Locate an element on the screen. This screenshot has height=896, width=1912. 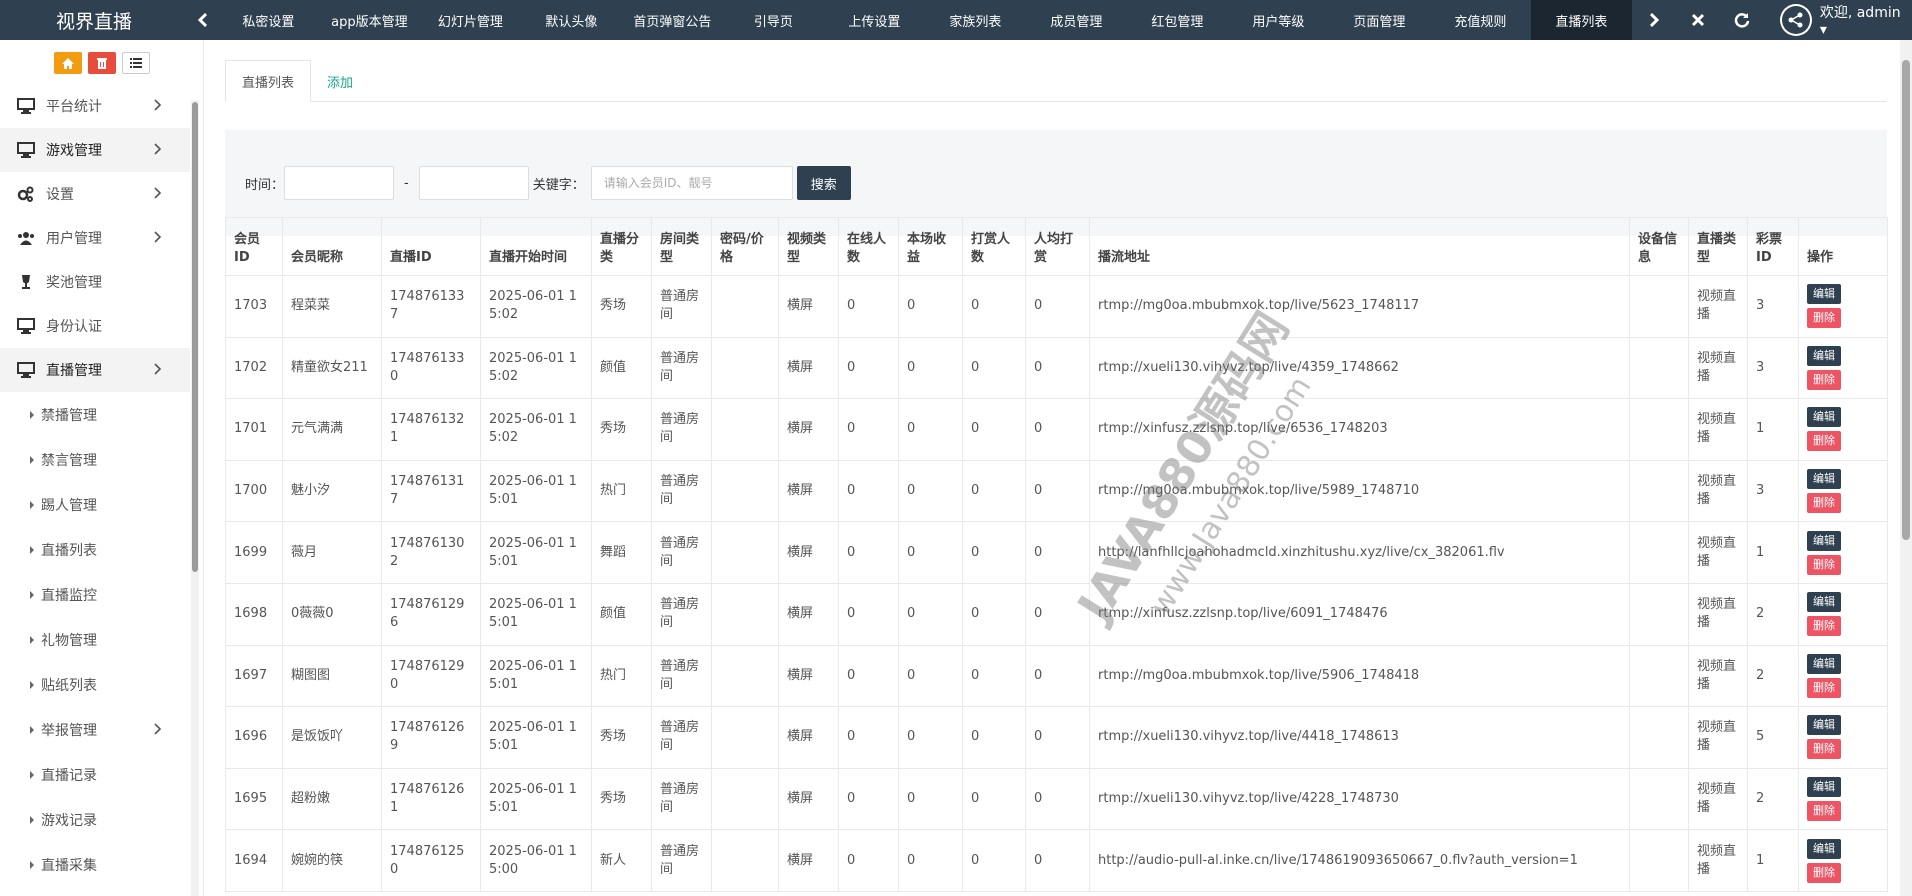
column-header: 房间类型 is located at coordinates (681, 246).